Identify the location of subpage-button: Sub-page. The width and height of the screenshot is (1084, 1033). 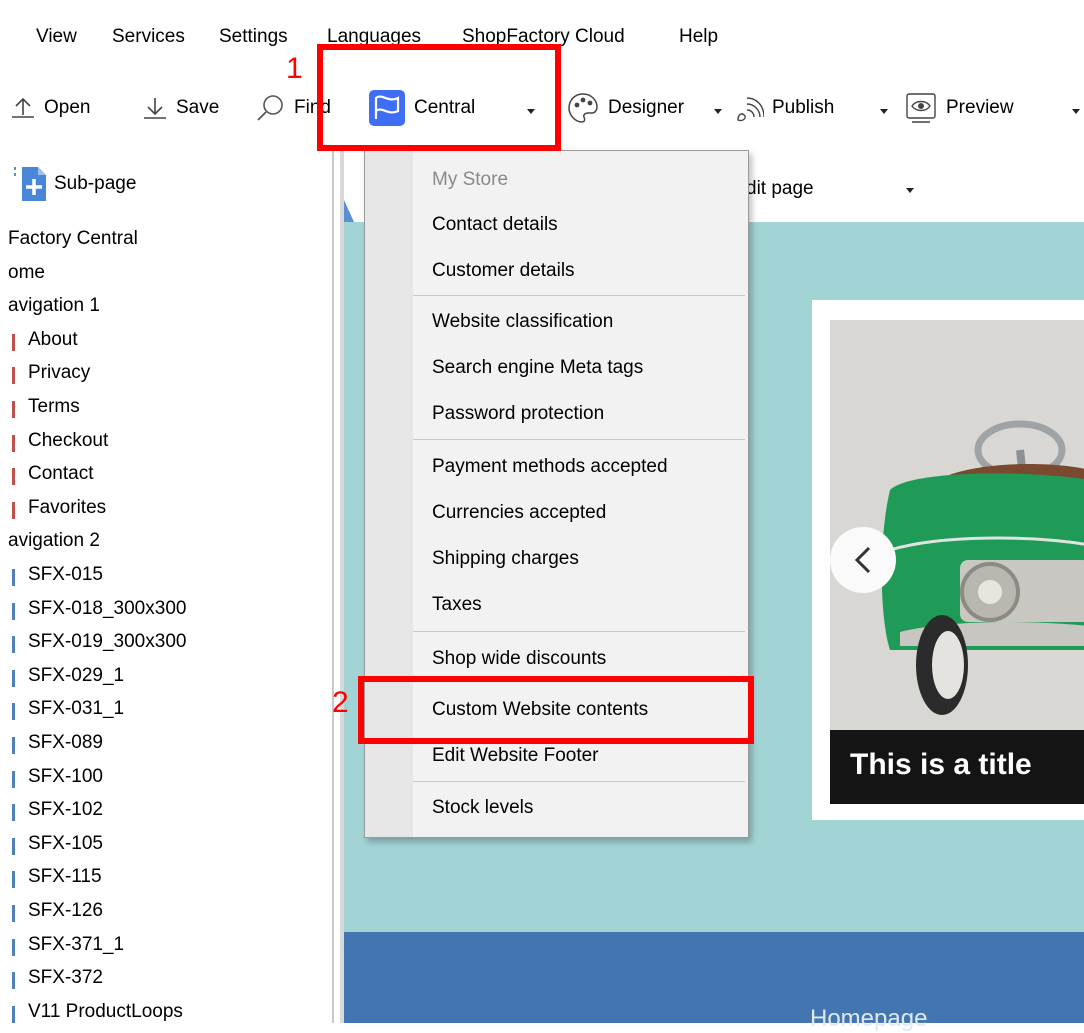
(75, 184).